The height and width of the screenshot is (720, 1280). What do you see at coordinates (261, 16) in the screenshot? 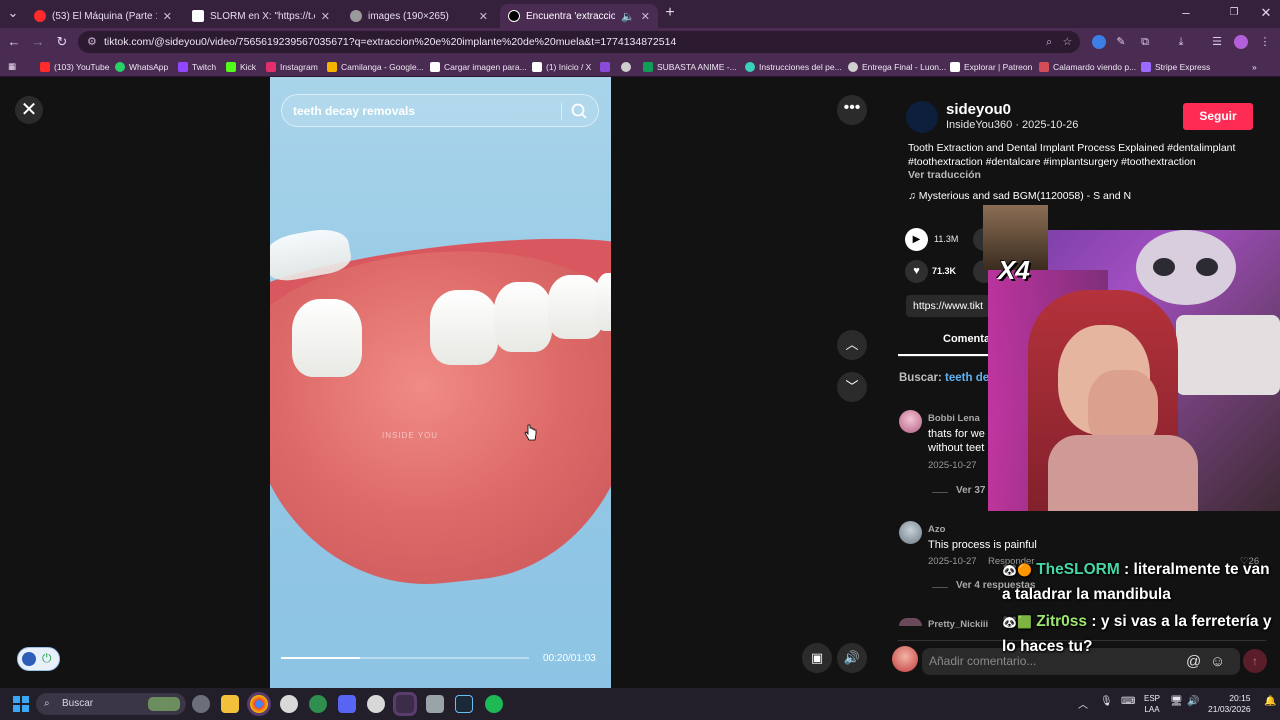
I see `tab-x: SLORM en X: "https://t.co/aIKzk ✕` at bounding box center [261, 16].